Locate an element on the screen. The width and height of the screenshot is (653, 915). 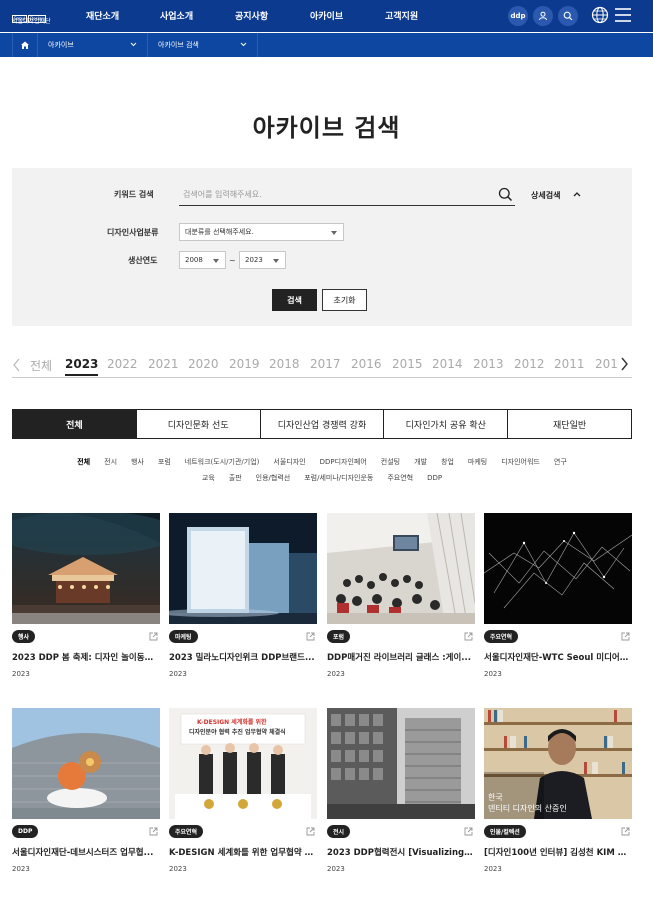
chevron-right-icon is located at coordinates (624, 364).